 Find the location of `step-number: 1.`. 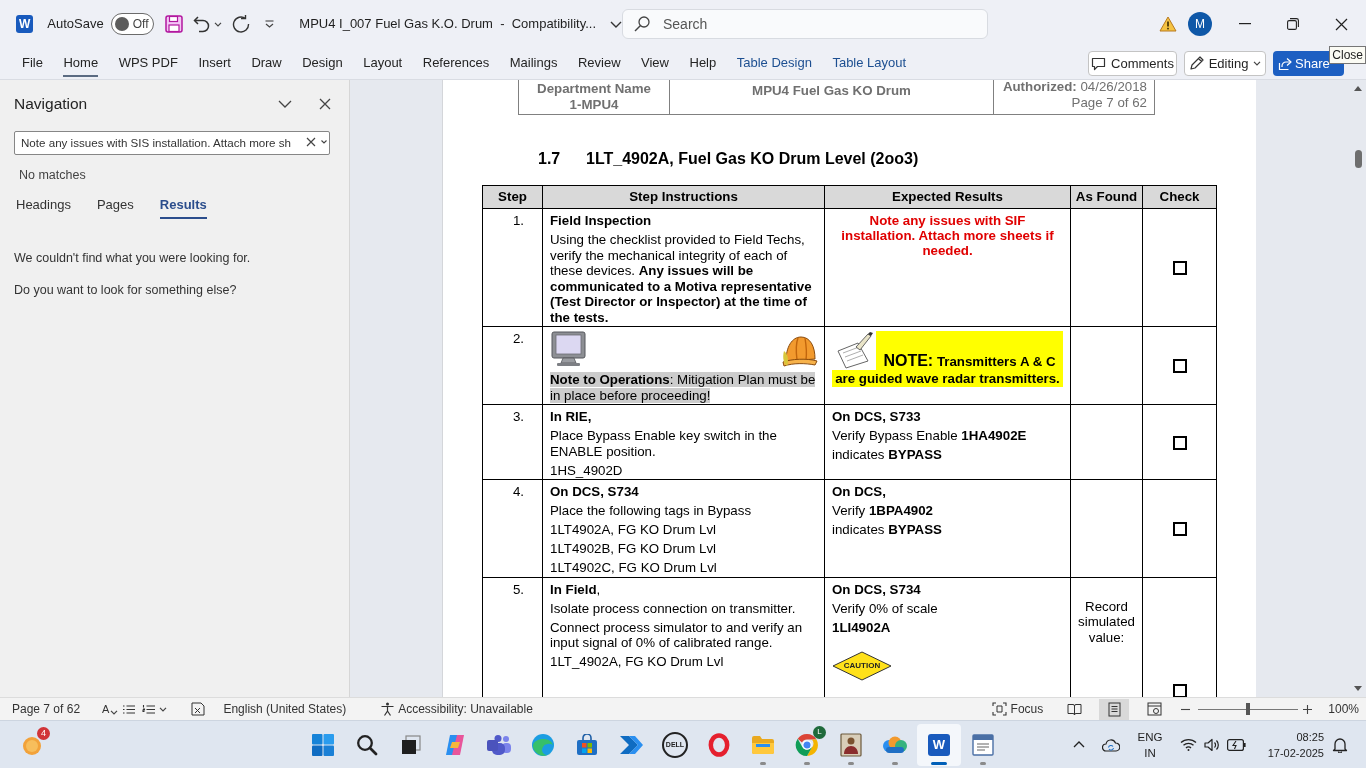

step-number: 1. is located at coordinates (518, 220).